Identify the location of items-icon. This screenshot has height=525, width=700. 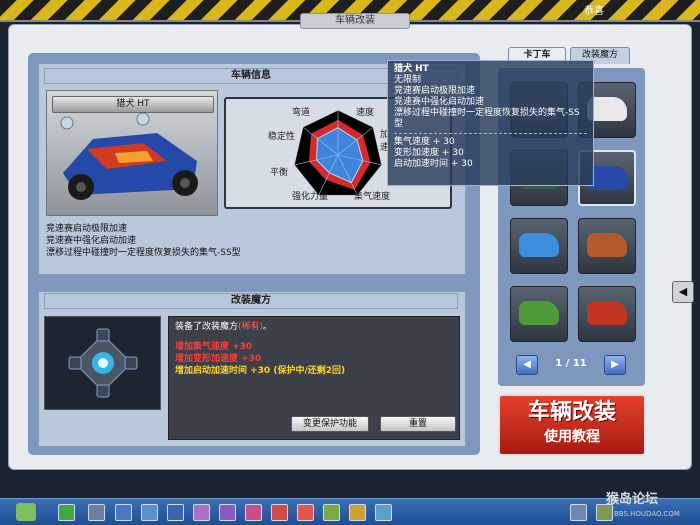
(227, 512).